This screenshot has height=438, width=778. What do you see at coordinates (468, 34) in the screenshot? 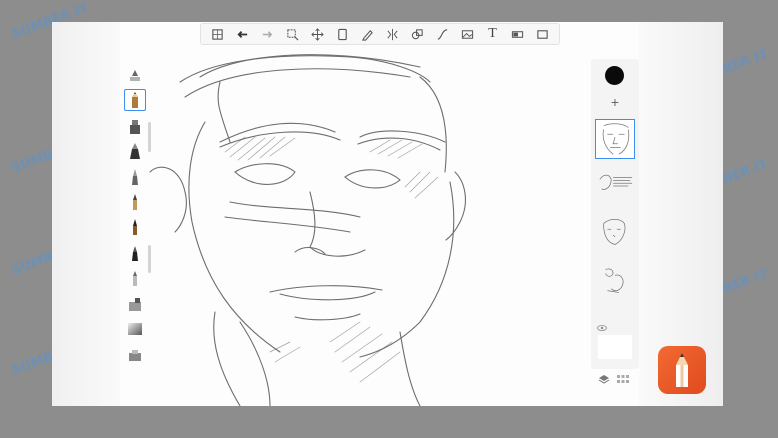
I see `image-icon` at bounding box center [468, 34].